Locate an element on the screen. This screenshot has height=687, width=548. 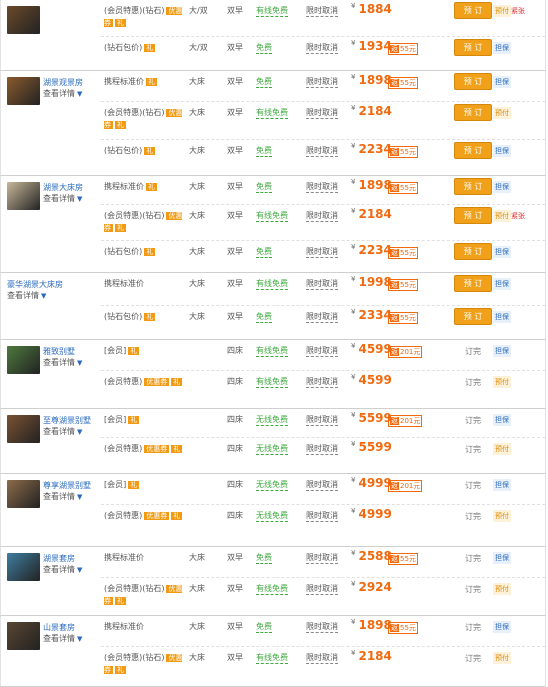
currency-symbol: ¥ is located at coordinates (353, 444).